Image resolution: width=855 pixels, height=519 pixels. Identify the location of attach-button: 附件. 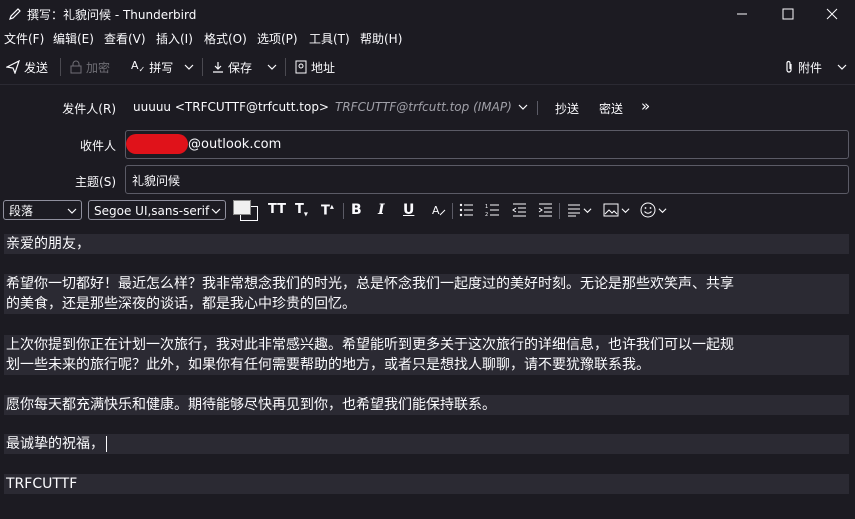
(803, 67).